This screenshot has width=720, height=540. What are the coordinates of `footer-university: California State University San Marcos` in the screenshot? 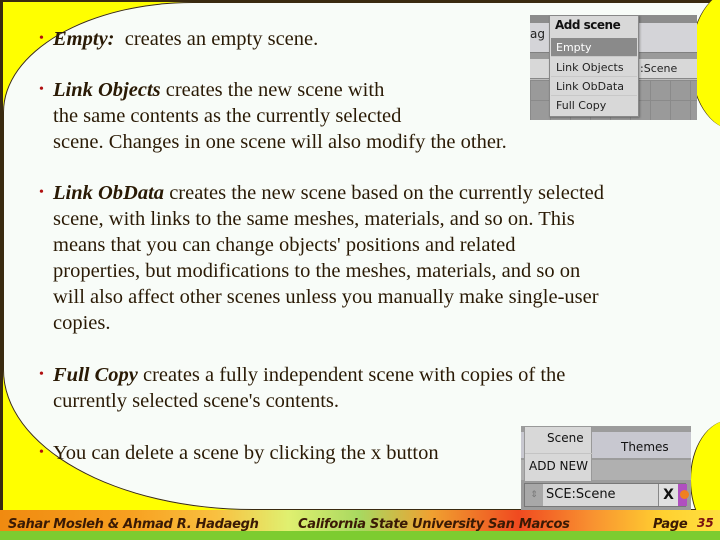 It's located at (434, 524).